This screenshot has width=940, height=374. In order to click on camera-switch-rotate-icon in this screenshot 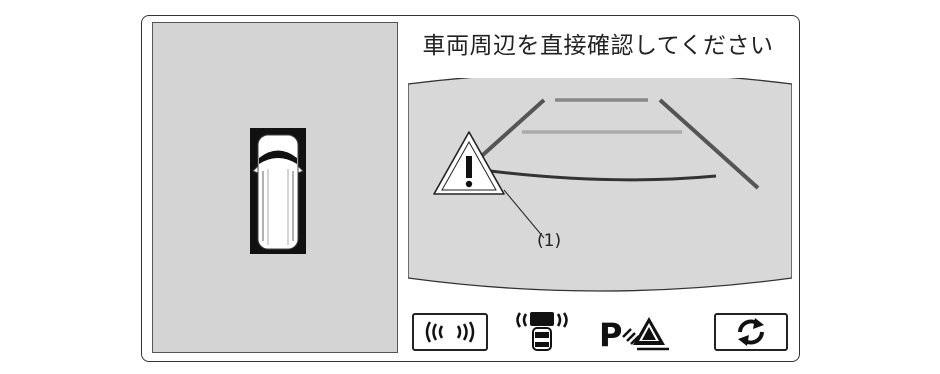, I will do `click(751, 332)`.